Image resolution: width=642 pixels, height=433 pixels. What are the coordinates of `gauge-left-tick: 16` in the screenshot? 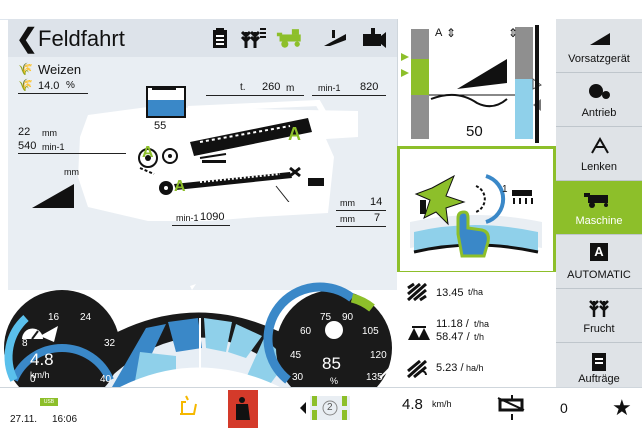 It's located at (54, 317).